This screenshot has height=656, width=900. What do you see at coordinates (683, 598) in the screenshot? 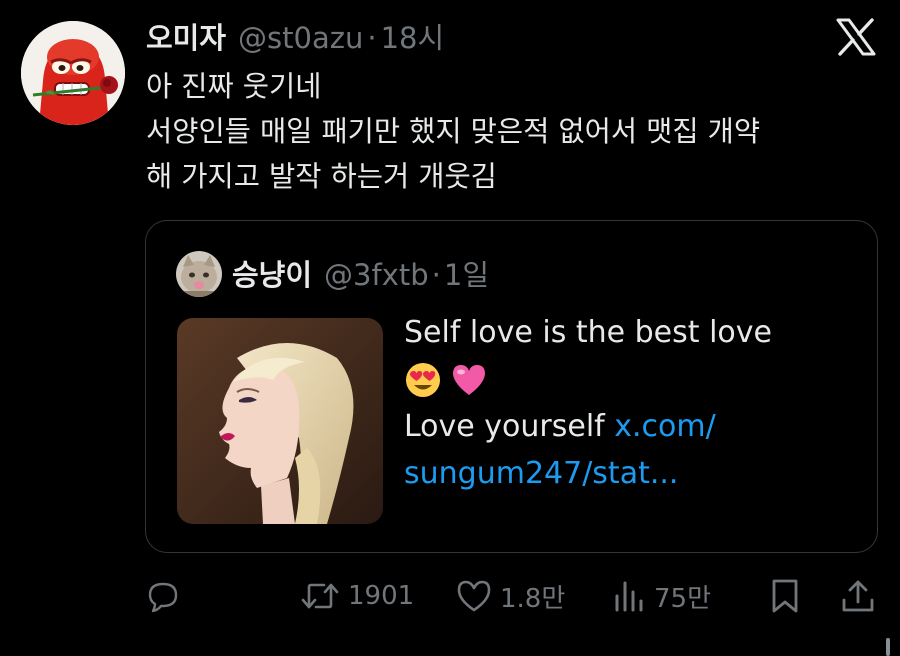
I see `views-count: 75만` at bounding box center [683, 598].